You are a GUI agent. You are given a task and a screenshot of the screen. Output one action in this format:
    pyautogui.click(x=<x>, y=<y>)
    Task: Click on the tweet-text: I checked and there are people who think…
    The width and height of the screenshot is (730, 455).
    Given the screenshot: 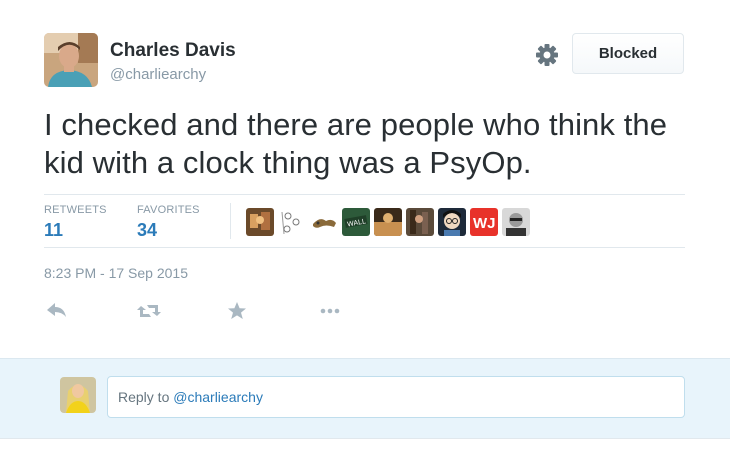 What is the action you would take?
    pyautogui.click(x=356, y=143)
    